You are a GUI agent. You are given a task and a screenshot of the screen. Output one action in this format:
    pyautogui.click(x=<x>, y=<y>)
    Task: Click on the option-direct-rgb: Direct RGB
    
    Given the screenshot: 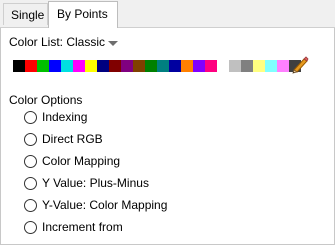 What is the action you would take?
    pyautogui.click(x=63, y=139)
    